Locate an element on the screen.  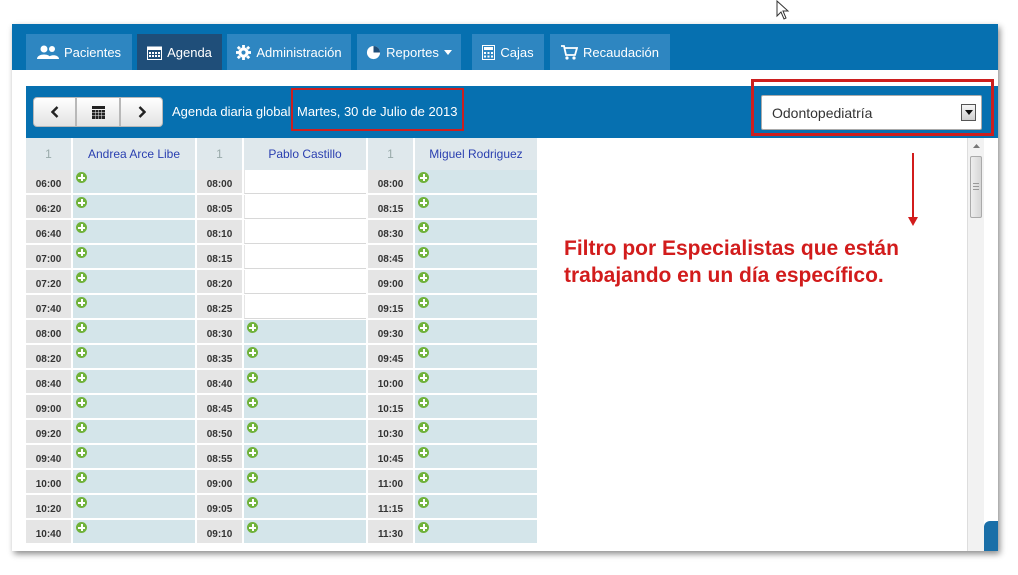
vertical-scrollbar is located at coordinates (975, 344).